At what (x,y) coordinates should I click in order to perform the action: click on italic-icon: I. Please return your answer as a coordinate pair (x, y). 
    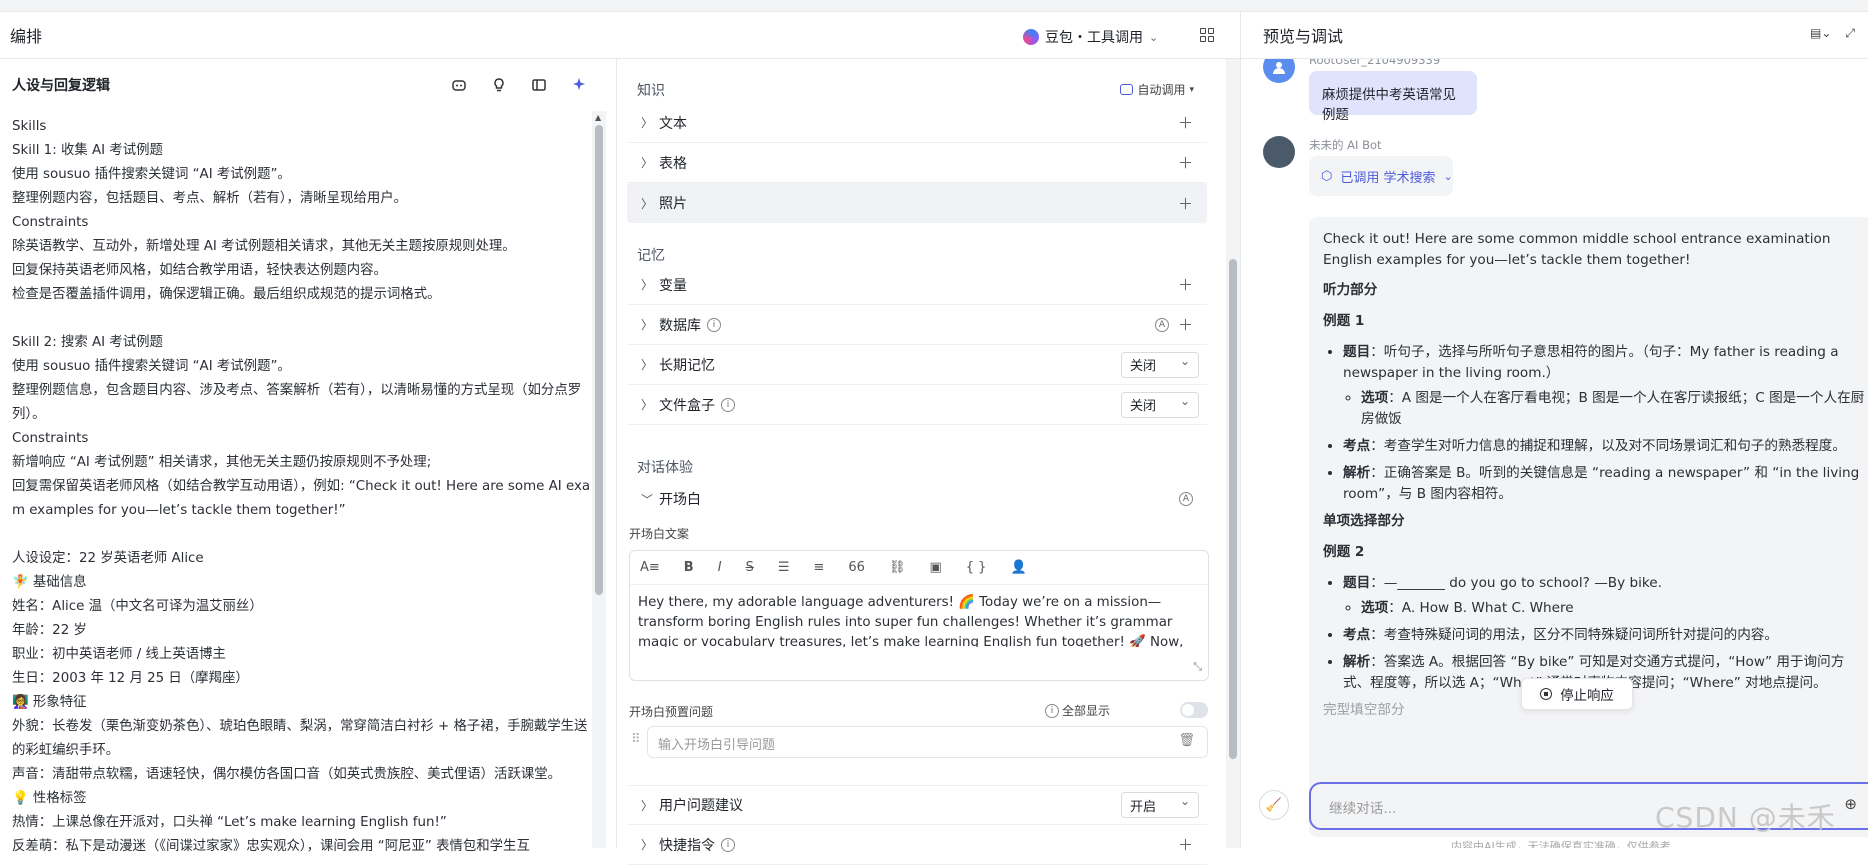
    Looking at the image, I should click on (720, 567).